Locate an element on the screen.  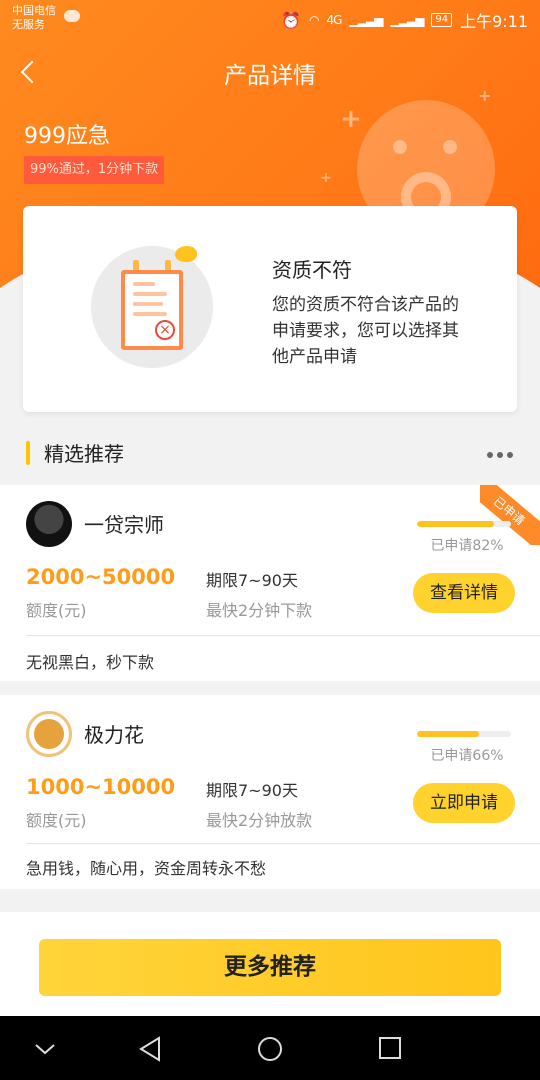
carrier-info: 中国电信 无服务 is located at coordinates (34, 18).